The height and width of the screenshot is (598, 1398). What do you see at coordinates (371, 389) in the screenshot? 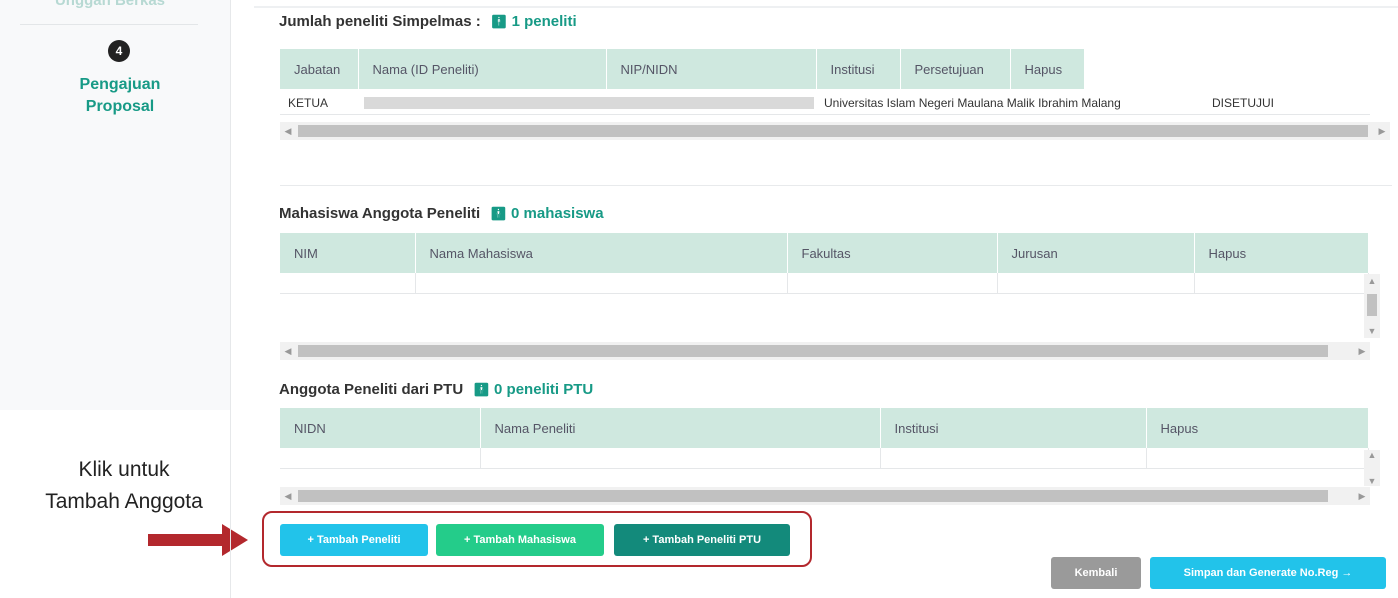
I see `ptu-title: Anggota Peneliti dari PTU` at bounding box center [371, 389].